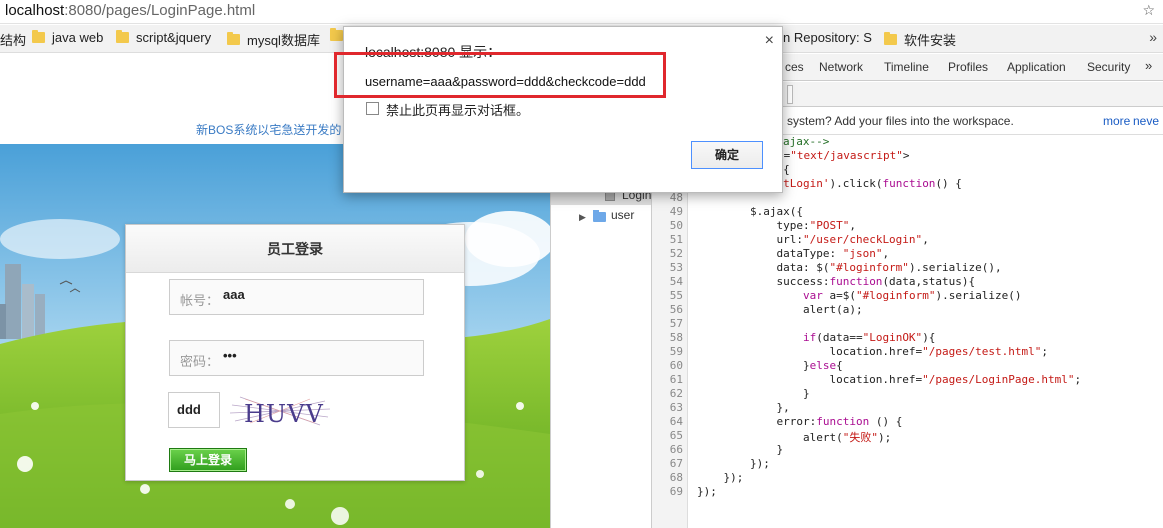 The height and width of the screenshot is (528, 1163). What do you see at coordinates (269, 130) in the screenshot?
I see `intro-text: 新BOS系统以宅急送开发的` at bounding box center [269, 130].